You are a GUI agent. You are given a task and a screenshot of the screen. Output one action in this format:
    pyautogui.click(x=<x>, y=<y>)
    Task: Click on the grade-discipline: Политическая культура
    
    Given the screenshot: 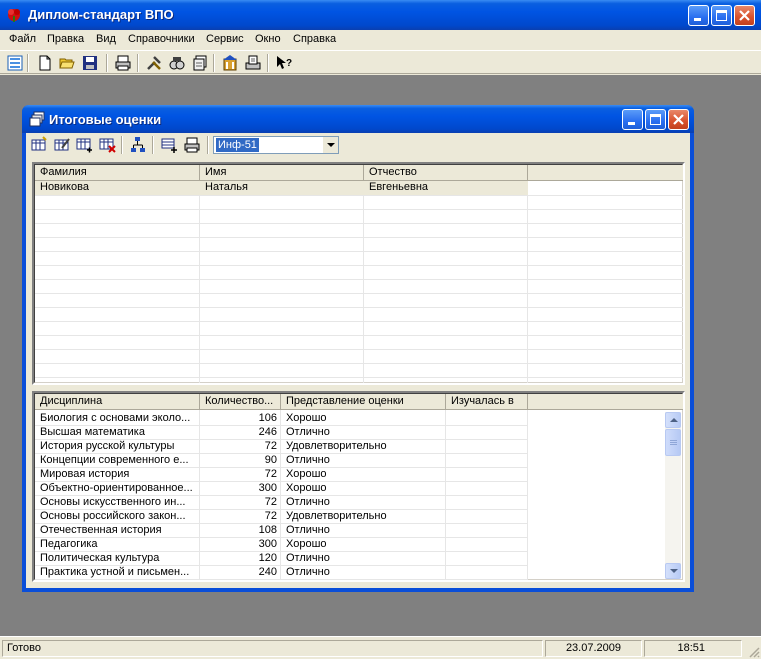 What is the action you would take?
    pyautogui.click(x=100, y=558)
    